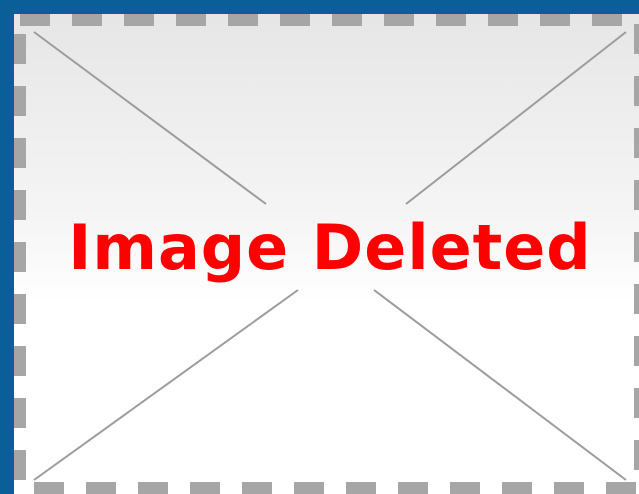 This screenshot has height=494, width=639. Describe the element at coordinates (516, 118) in the screenshot. I see `cross-line-top-right` at that location.